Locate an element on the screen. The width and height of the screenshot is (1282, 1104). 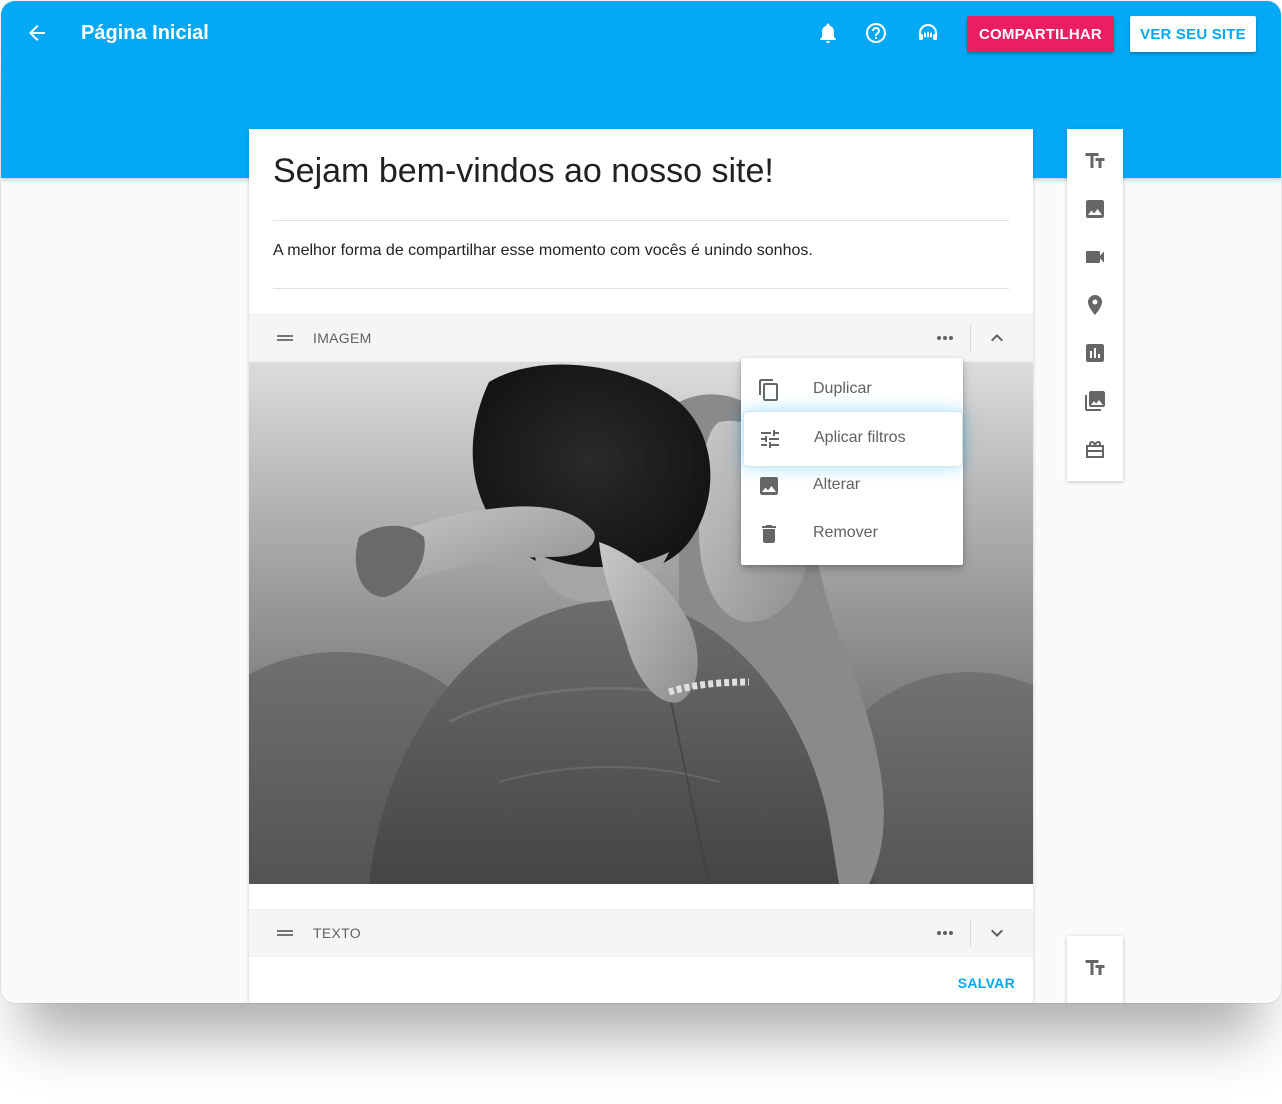
video-icon is located at coordinates (1095, 257).